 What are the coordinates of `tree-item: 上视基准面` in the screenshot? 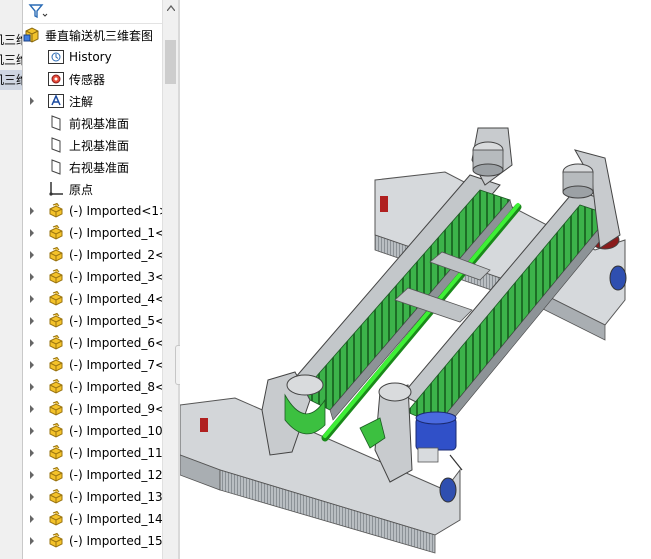 It's located at (78, 145).